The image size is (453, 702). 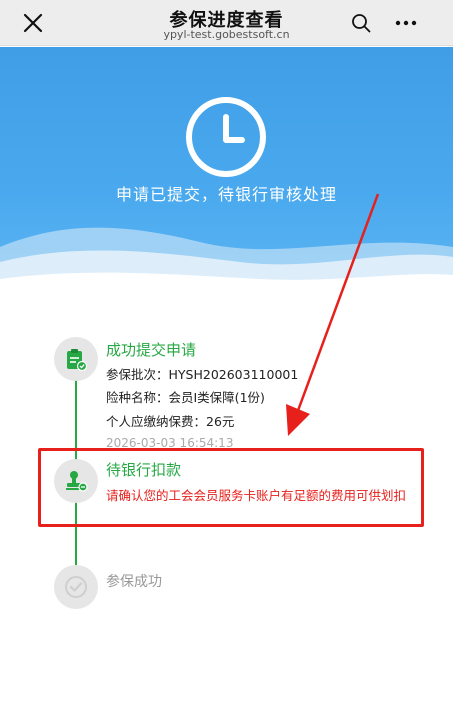 What do you see at coordinates (202, 374) in the screenshot?
I see `detail-batch: 参保批次：HYSH202603110001` at bounding box center [202, 374].